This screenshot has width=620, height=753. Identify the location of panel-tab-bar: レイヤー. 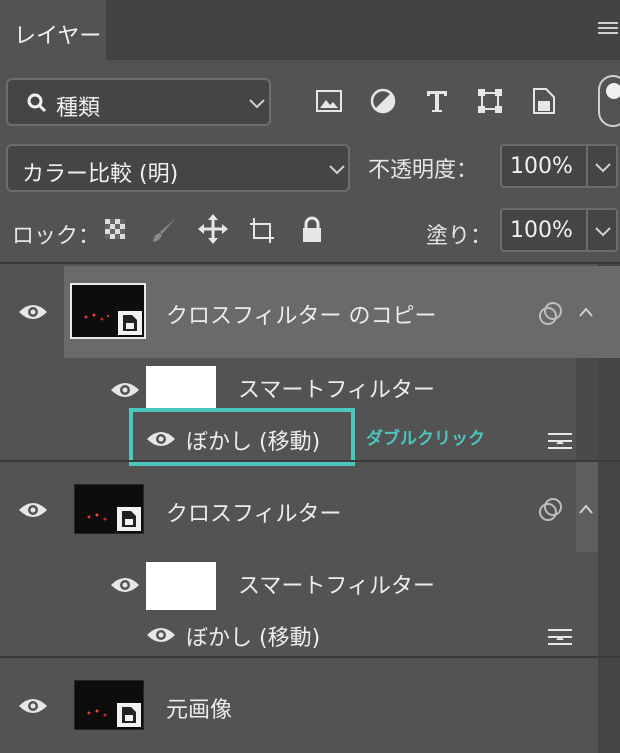
(310, 30).